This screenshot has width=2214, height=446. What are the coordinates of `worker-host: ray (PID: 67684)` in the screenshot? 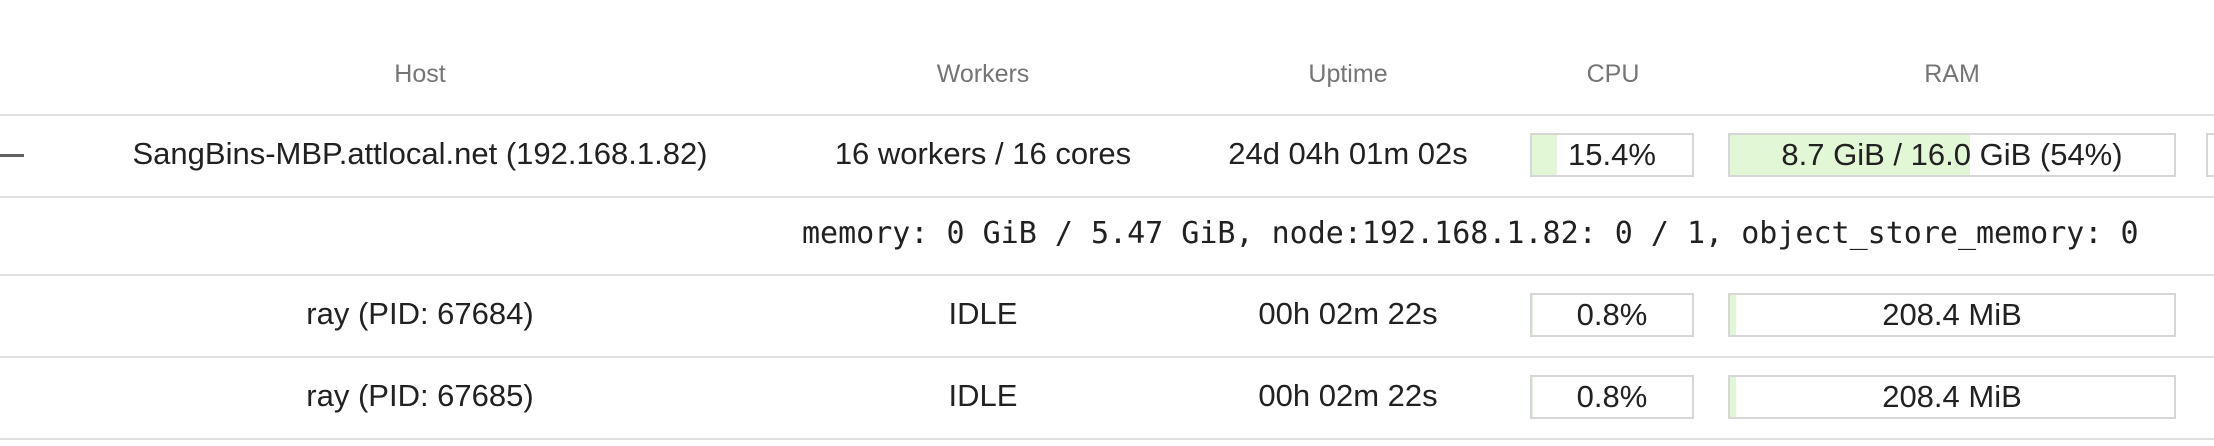 It's located at (420, 313).